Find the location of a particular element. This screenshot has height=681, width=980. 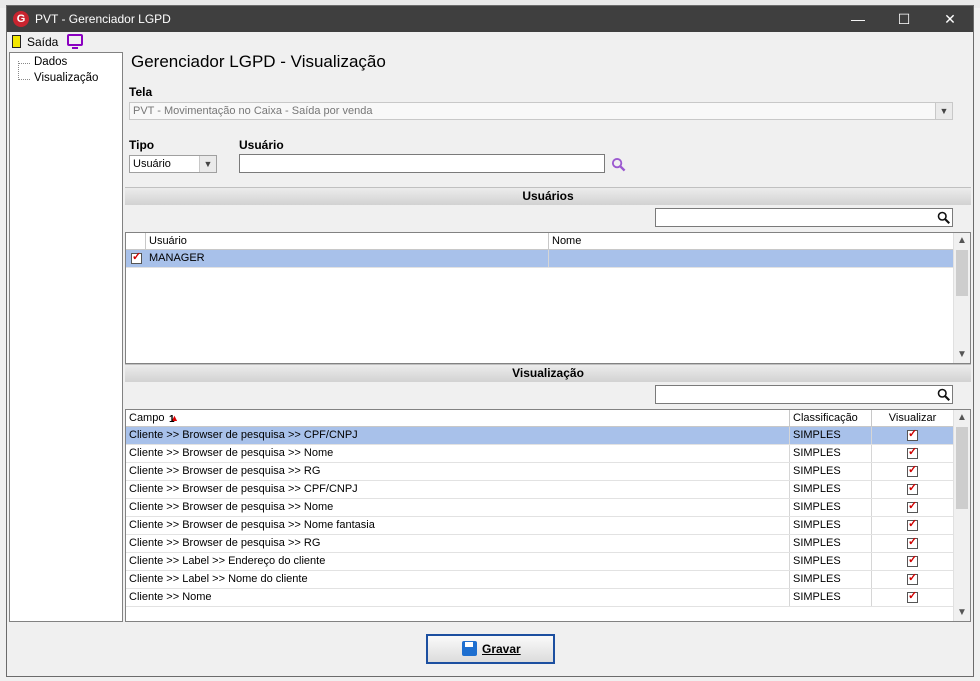

usuario-input is located at coordinates (422, 163).